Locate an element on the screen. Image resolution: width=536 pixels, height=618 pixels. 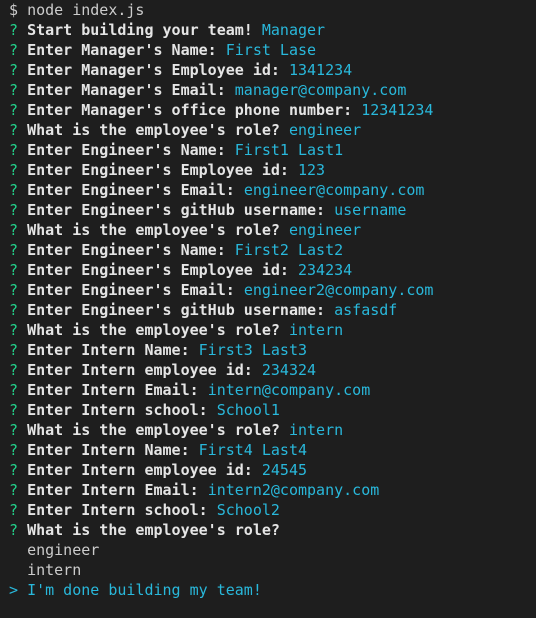
selected-option: > I'm done building my team! is located at coordinates (272, 590).